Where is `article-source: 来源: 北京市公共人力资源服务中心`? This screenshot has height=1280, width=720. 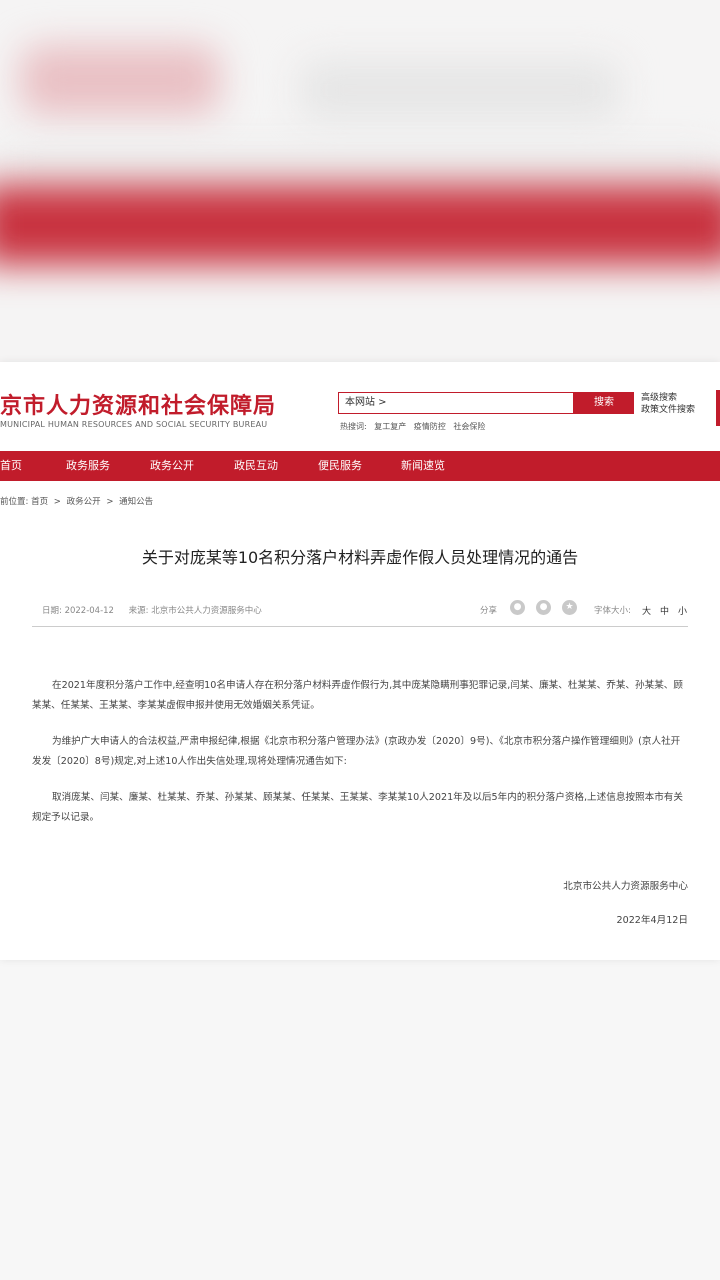 article-source: 来源: 北京市公共人力资源服务中心 is located at coordinates (195, 611).